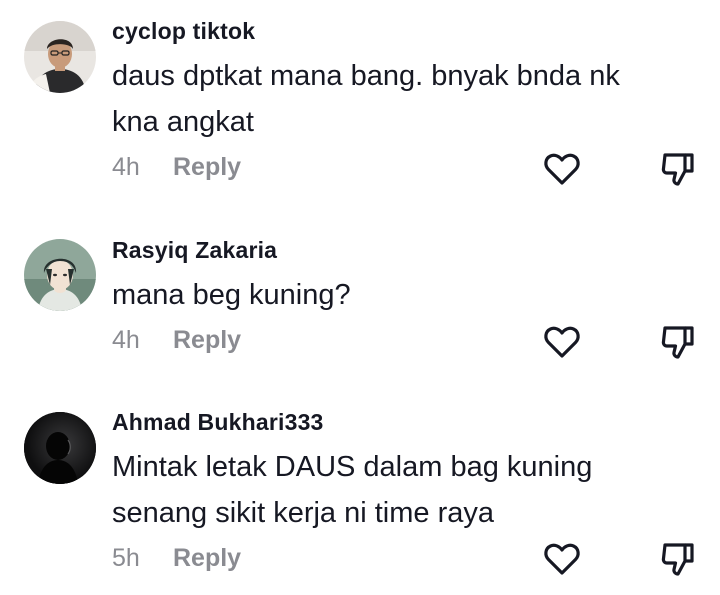  I want to click on user-photo-avatar-icon, so click(60, 57).